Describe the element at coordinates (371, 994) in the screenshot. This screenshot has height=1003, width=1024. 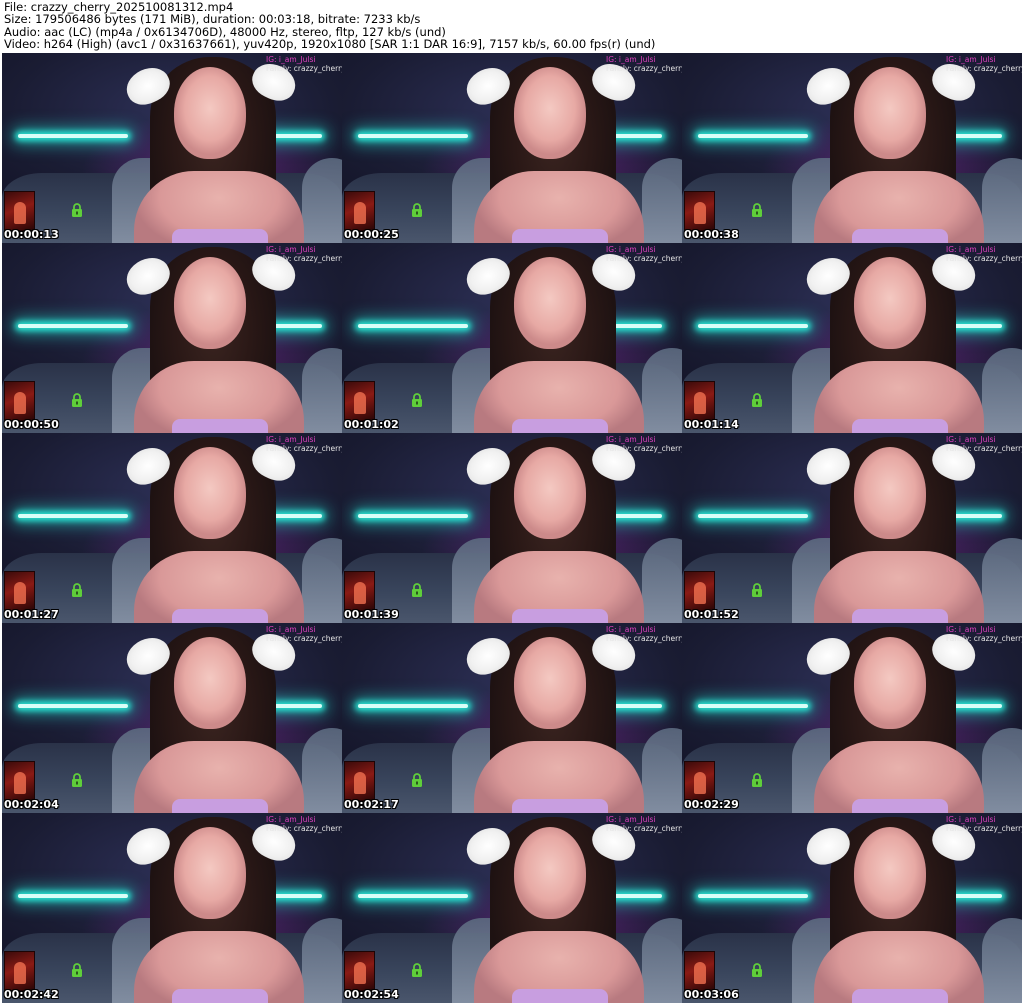
I see `frame-timestamp: 00:02:54` at that location.